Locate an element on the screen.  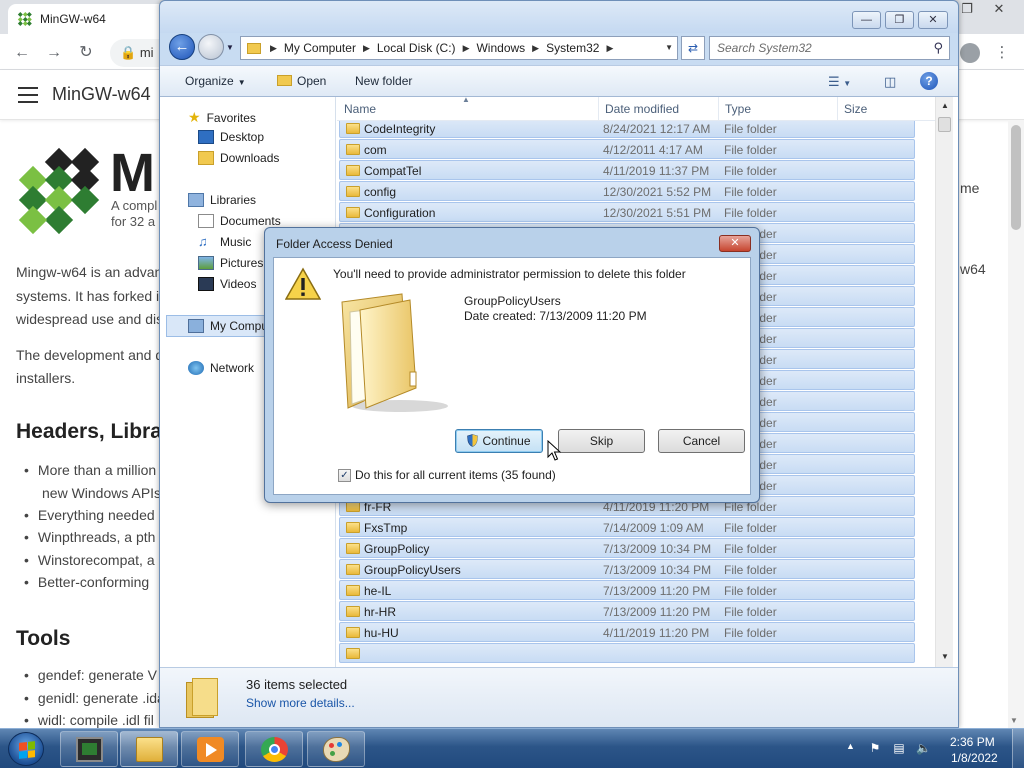
search-icon: ⚲ is located at coordinates (938, 48).